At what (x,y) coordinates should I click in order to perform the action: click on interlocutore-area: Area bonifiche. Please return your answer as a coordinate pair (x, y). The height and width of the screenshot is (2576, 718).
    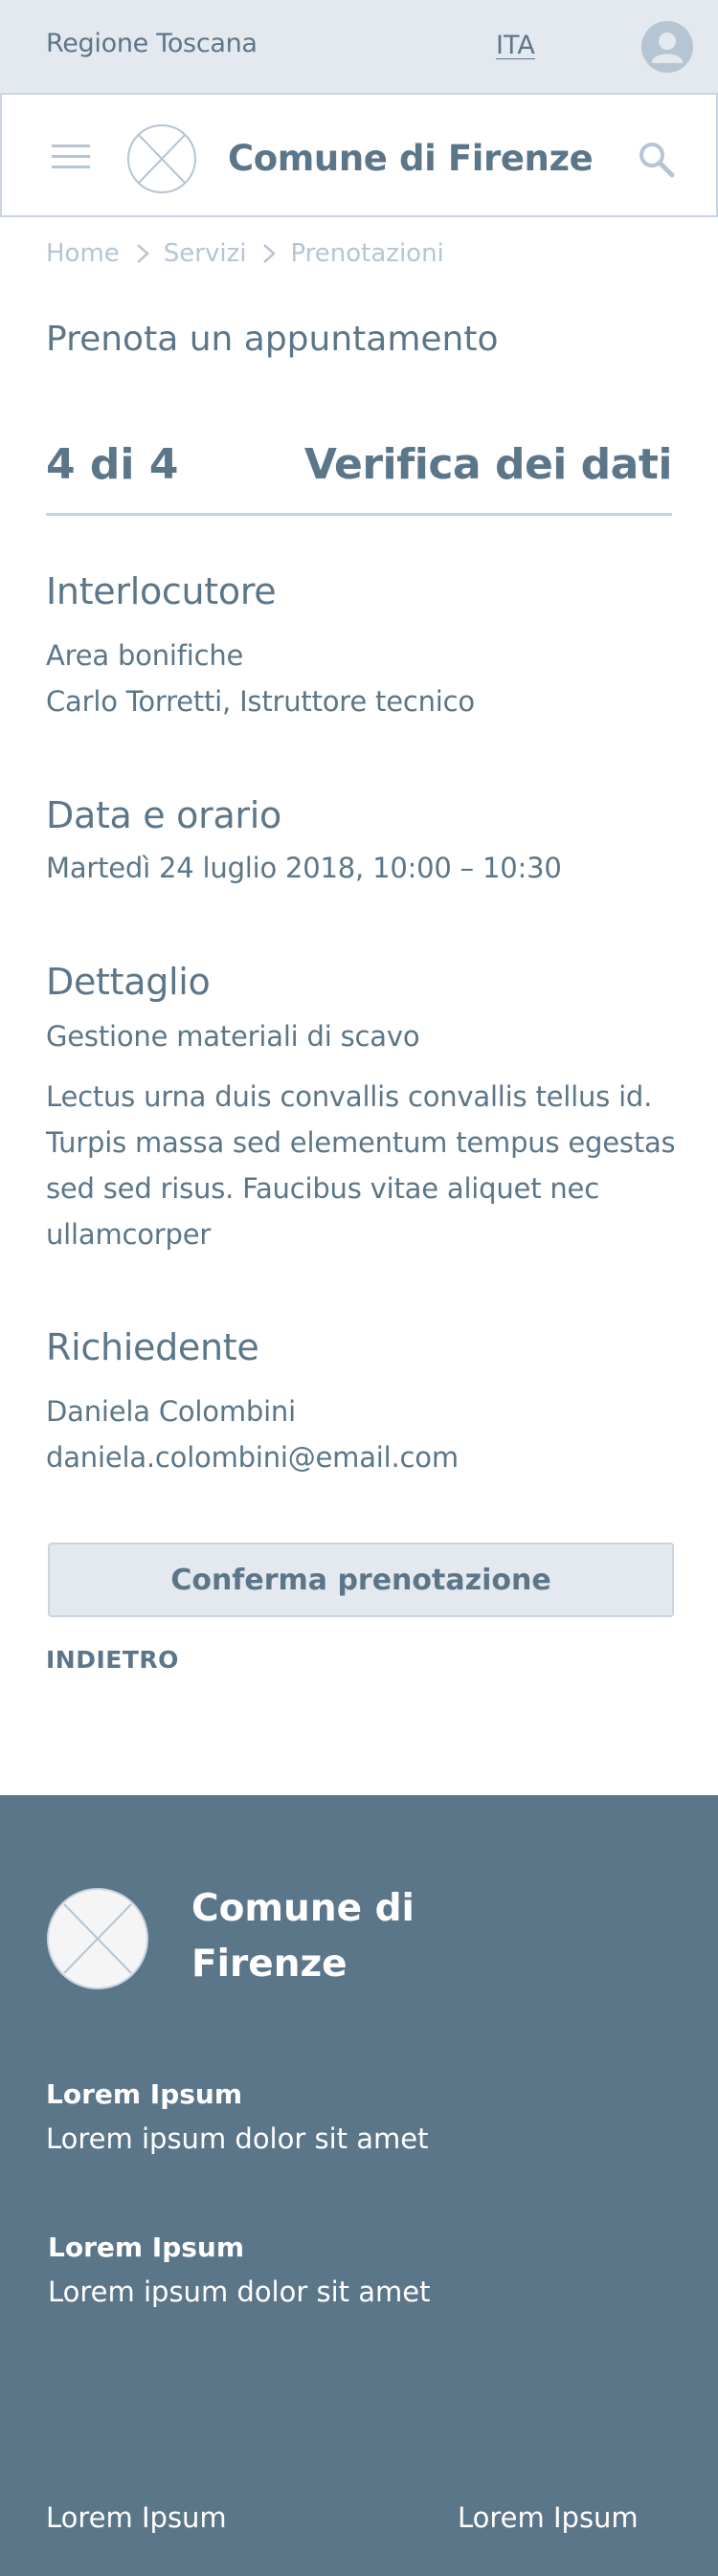
    Looking at the image, I should click on (145, 655).